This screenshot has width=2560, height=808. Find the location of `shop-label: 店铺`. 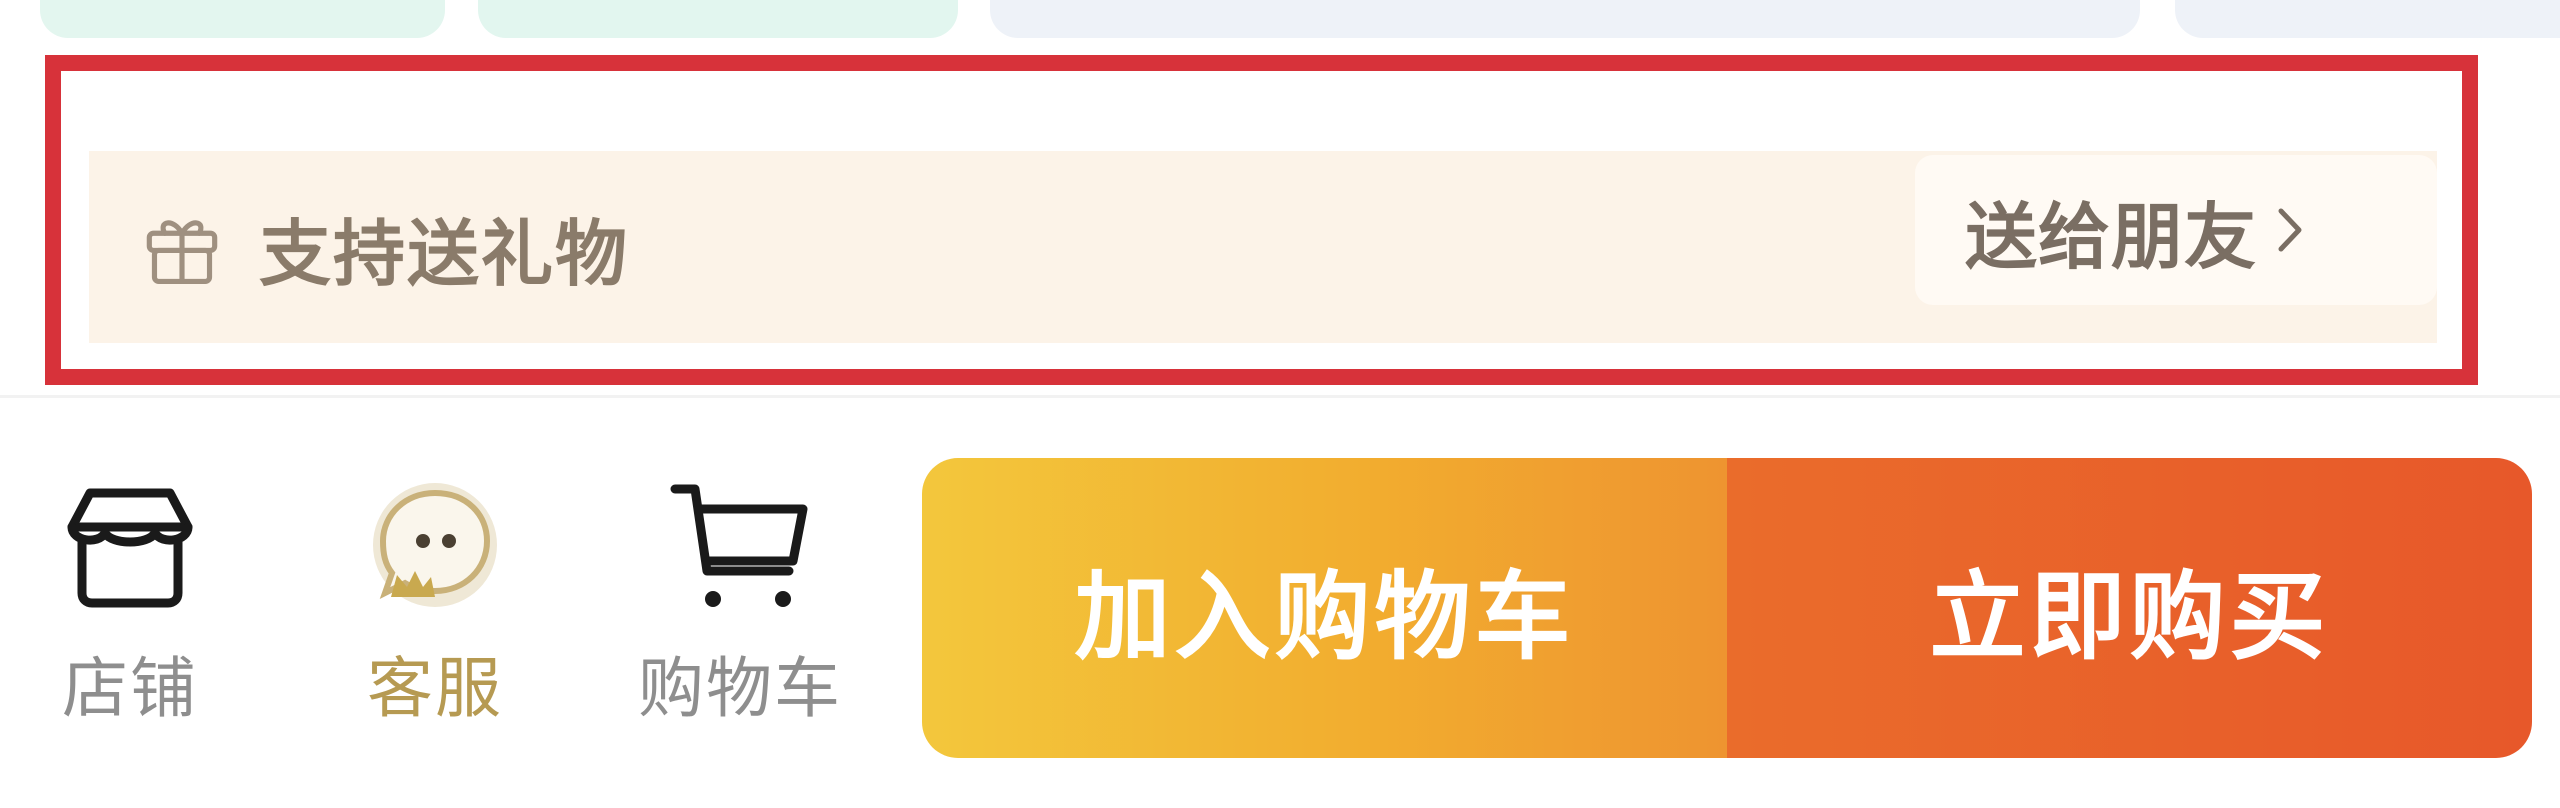

shop-label: 店铺 is located at coordinates (130, 688).